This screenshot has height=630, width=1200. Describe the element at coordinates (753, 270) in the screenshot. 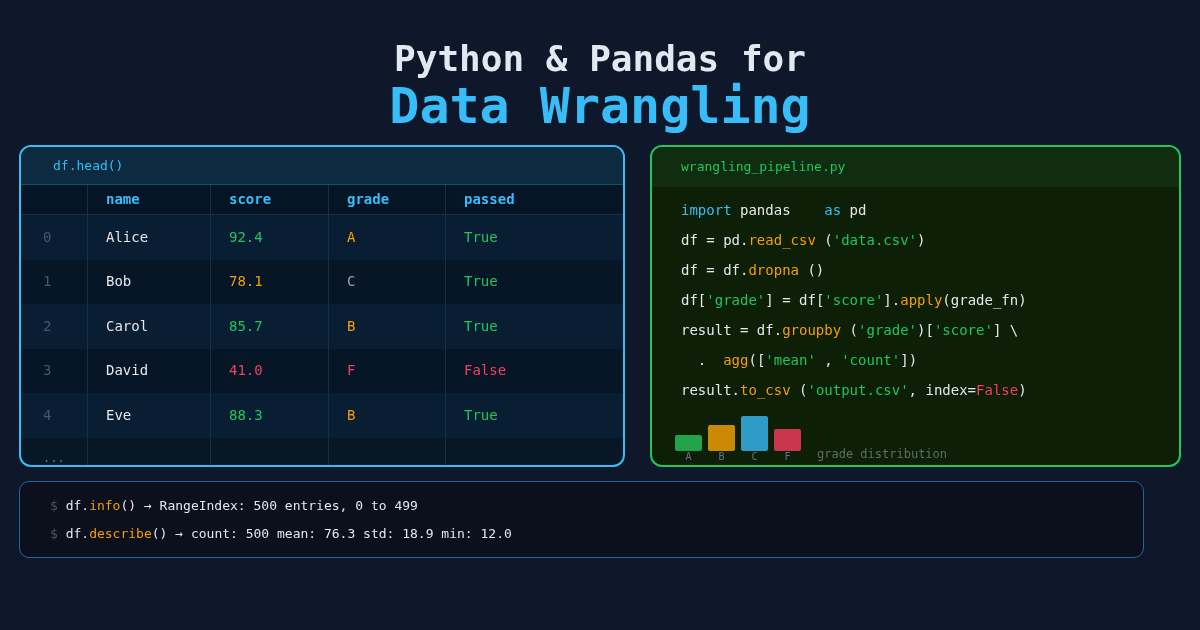

I see `code-line: df = df.dropna ()` at that location.